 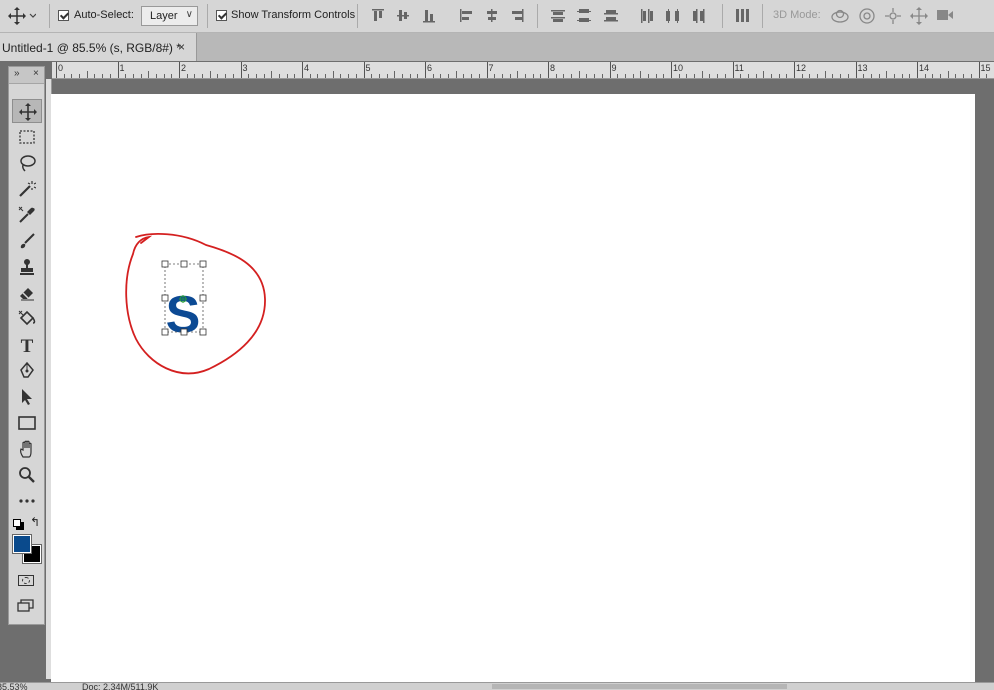 What do you see at coordinates (27, 111) in the screenshot?
I see `move-tool` at bounding box center [27, 111].